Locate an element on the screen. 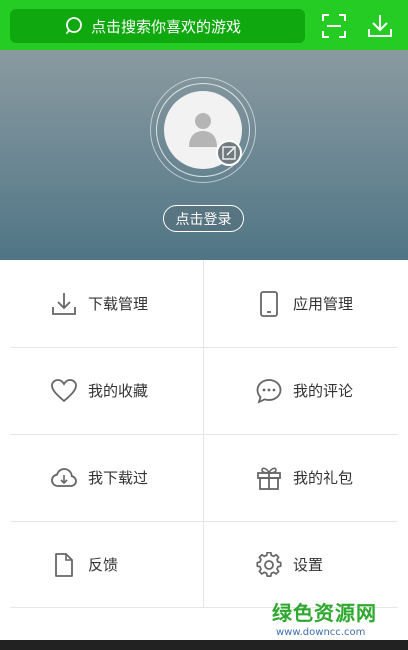 The height and width of the screenshot is (650, 408). login-button: 点击登录 is located at coordinates (203, 218).